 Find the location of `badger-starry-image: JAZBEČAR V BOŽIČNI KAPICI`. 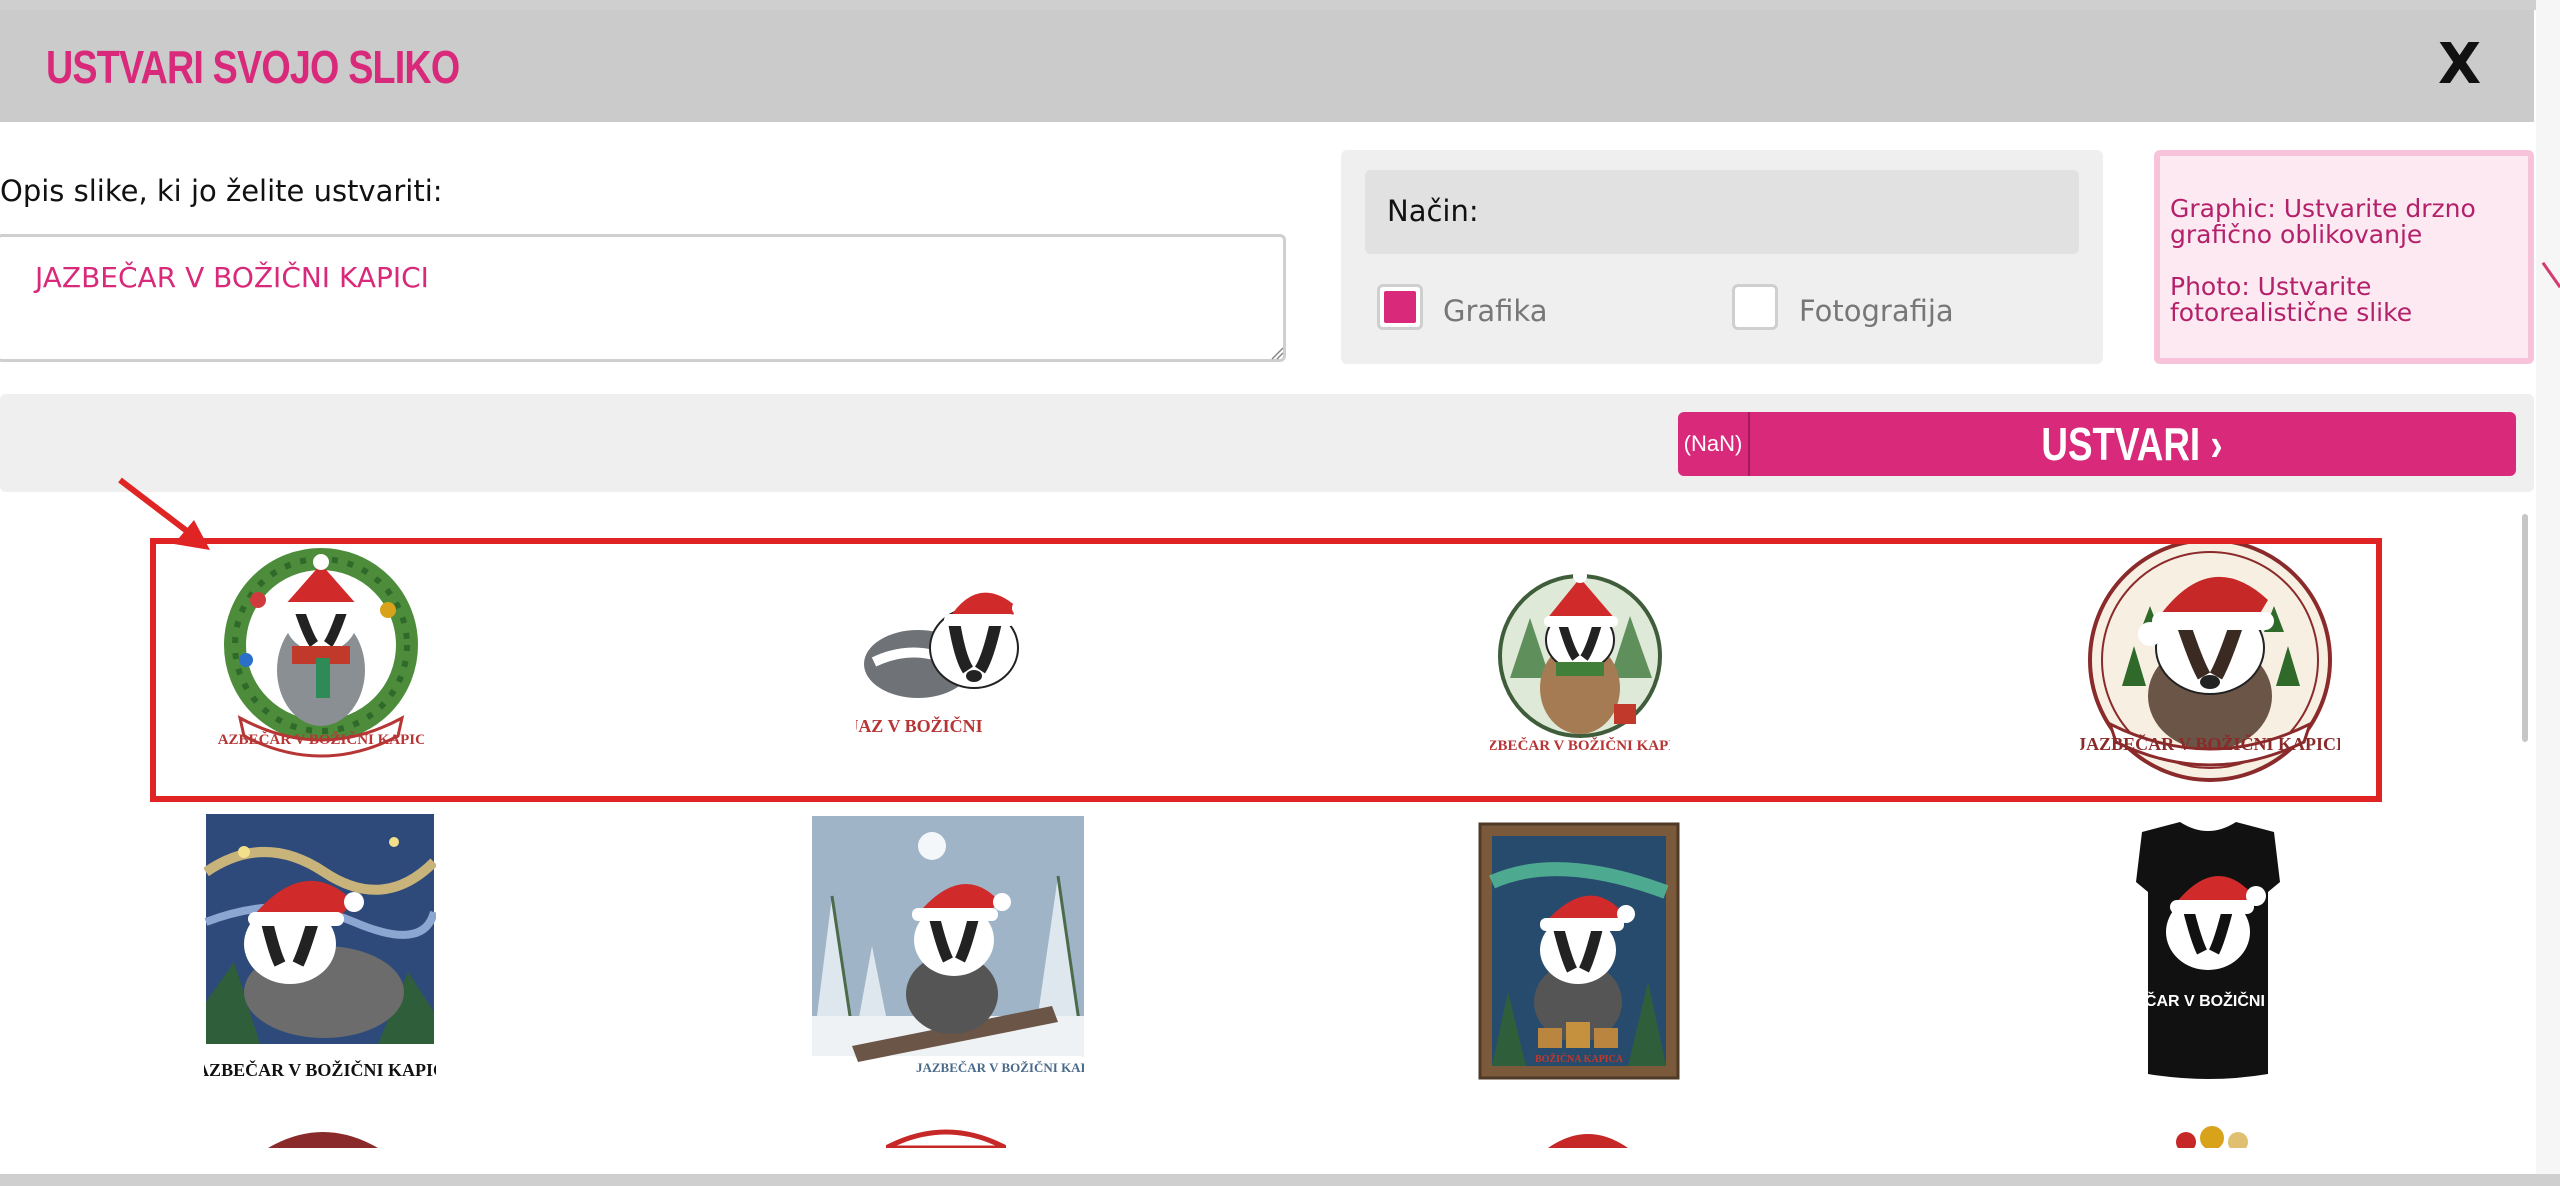

badger-starry-image: JAZBEČAR V BOŽIČNI KAPICI is located at coordinates (320, 952).